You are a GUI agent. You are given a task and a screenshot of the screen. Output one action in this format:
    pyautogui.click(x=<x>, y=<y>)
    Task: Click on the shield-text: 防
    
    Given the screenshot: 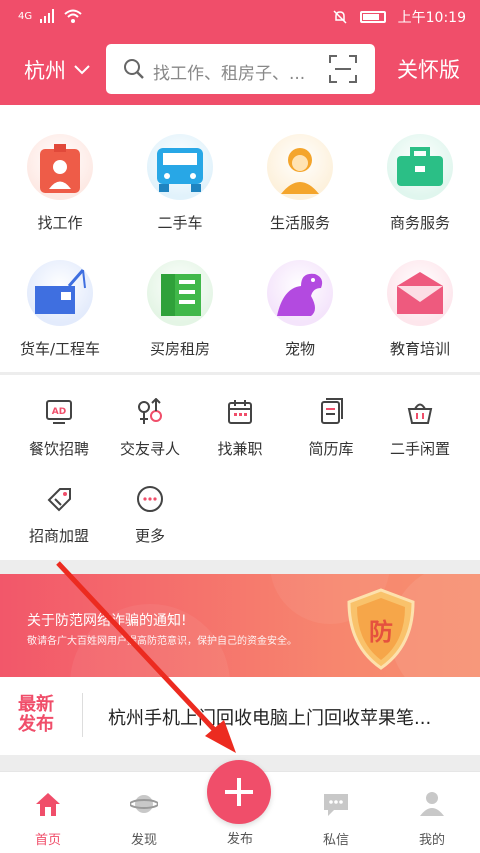 What is the action you would take?
    pyautogui.click(x=381, y=632)
    